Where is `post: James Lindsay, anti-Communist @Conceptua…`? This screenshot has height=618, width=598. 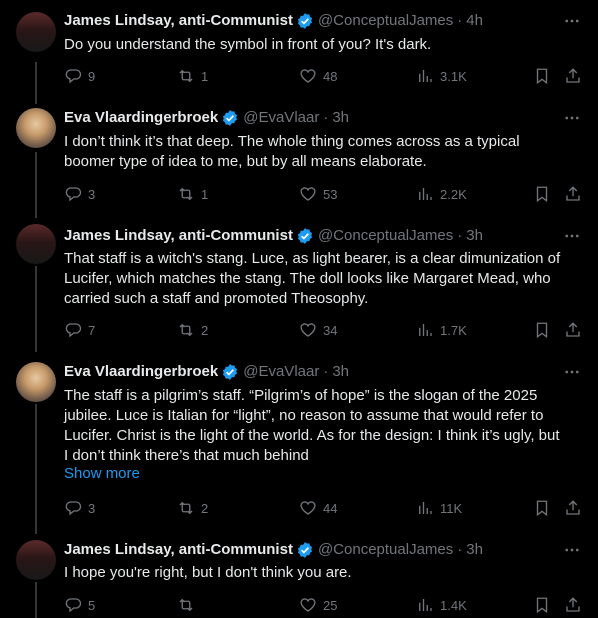
post: James Lindsay, anti-Communist @Conceptua… is located at coordinates (299, 576).